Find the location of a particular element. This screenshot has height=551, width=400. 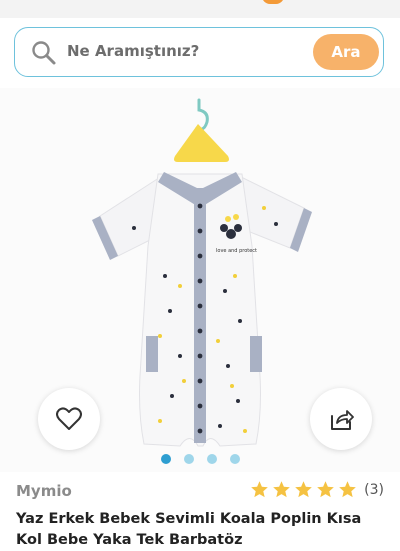

share-icon is located at coordinates (342, 420).